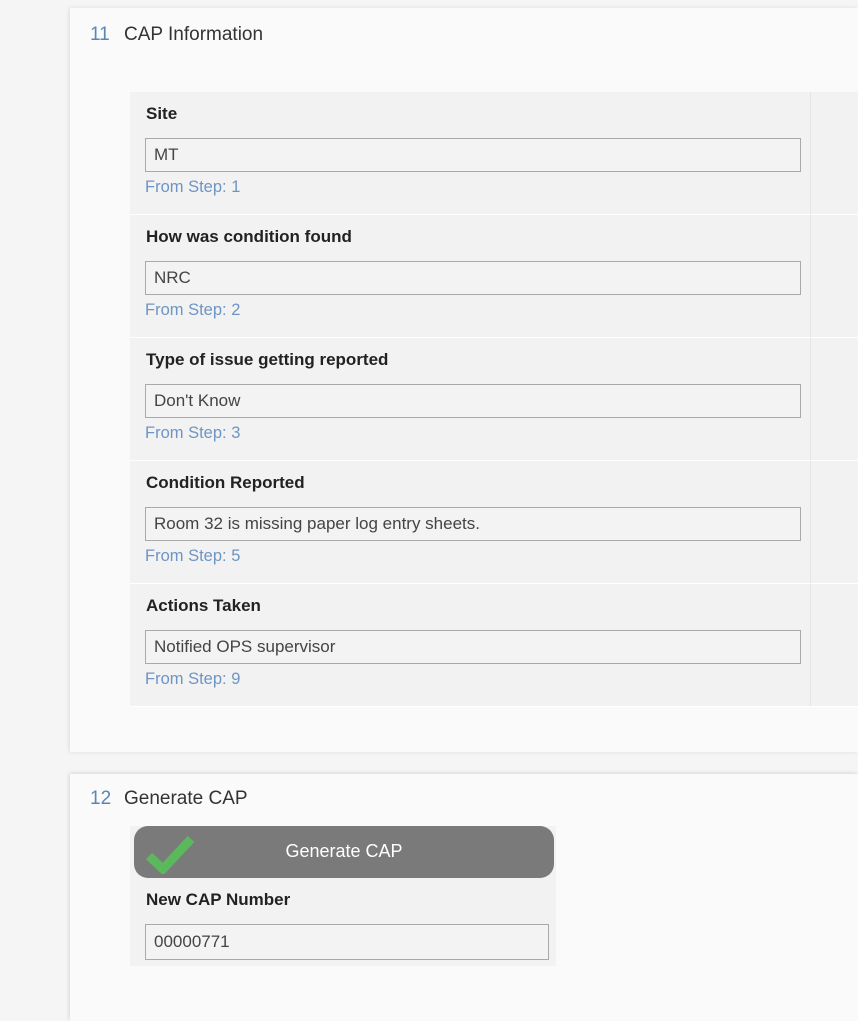 Image resolution: width=858 pixels, height=1021 pixels. Describe the element at coordinates (473, 155) in the screenshot. I see `site-field: MT` at that location.